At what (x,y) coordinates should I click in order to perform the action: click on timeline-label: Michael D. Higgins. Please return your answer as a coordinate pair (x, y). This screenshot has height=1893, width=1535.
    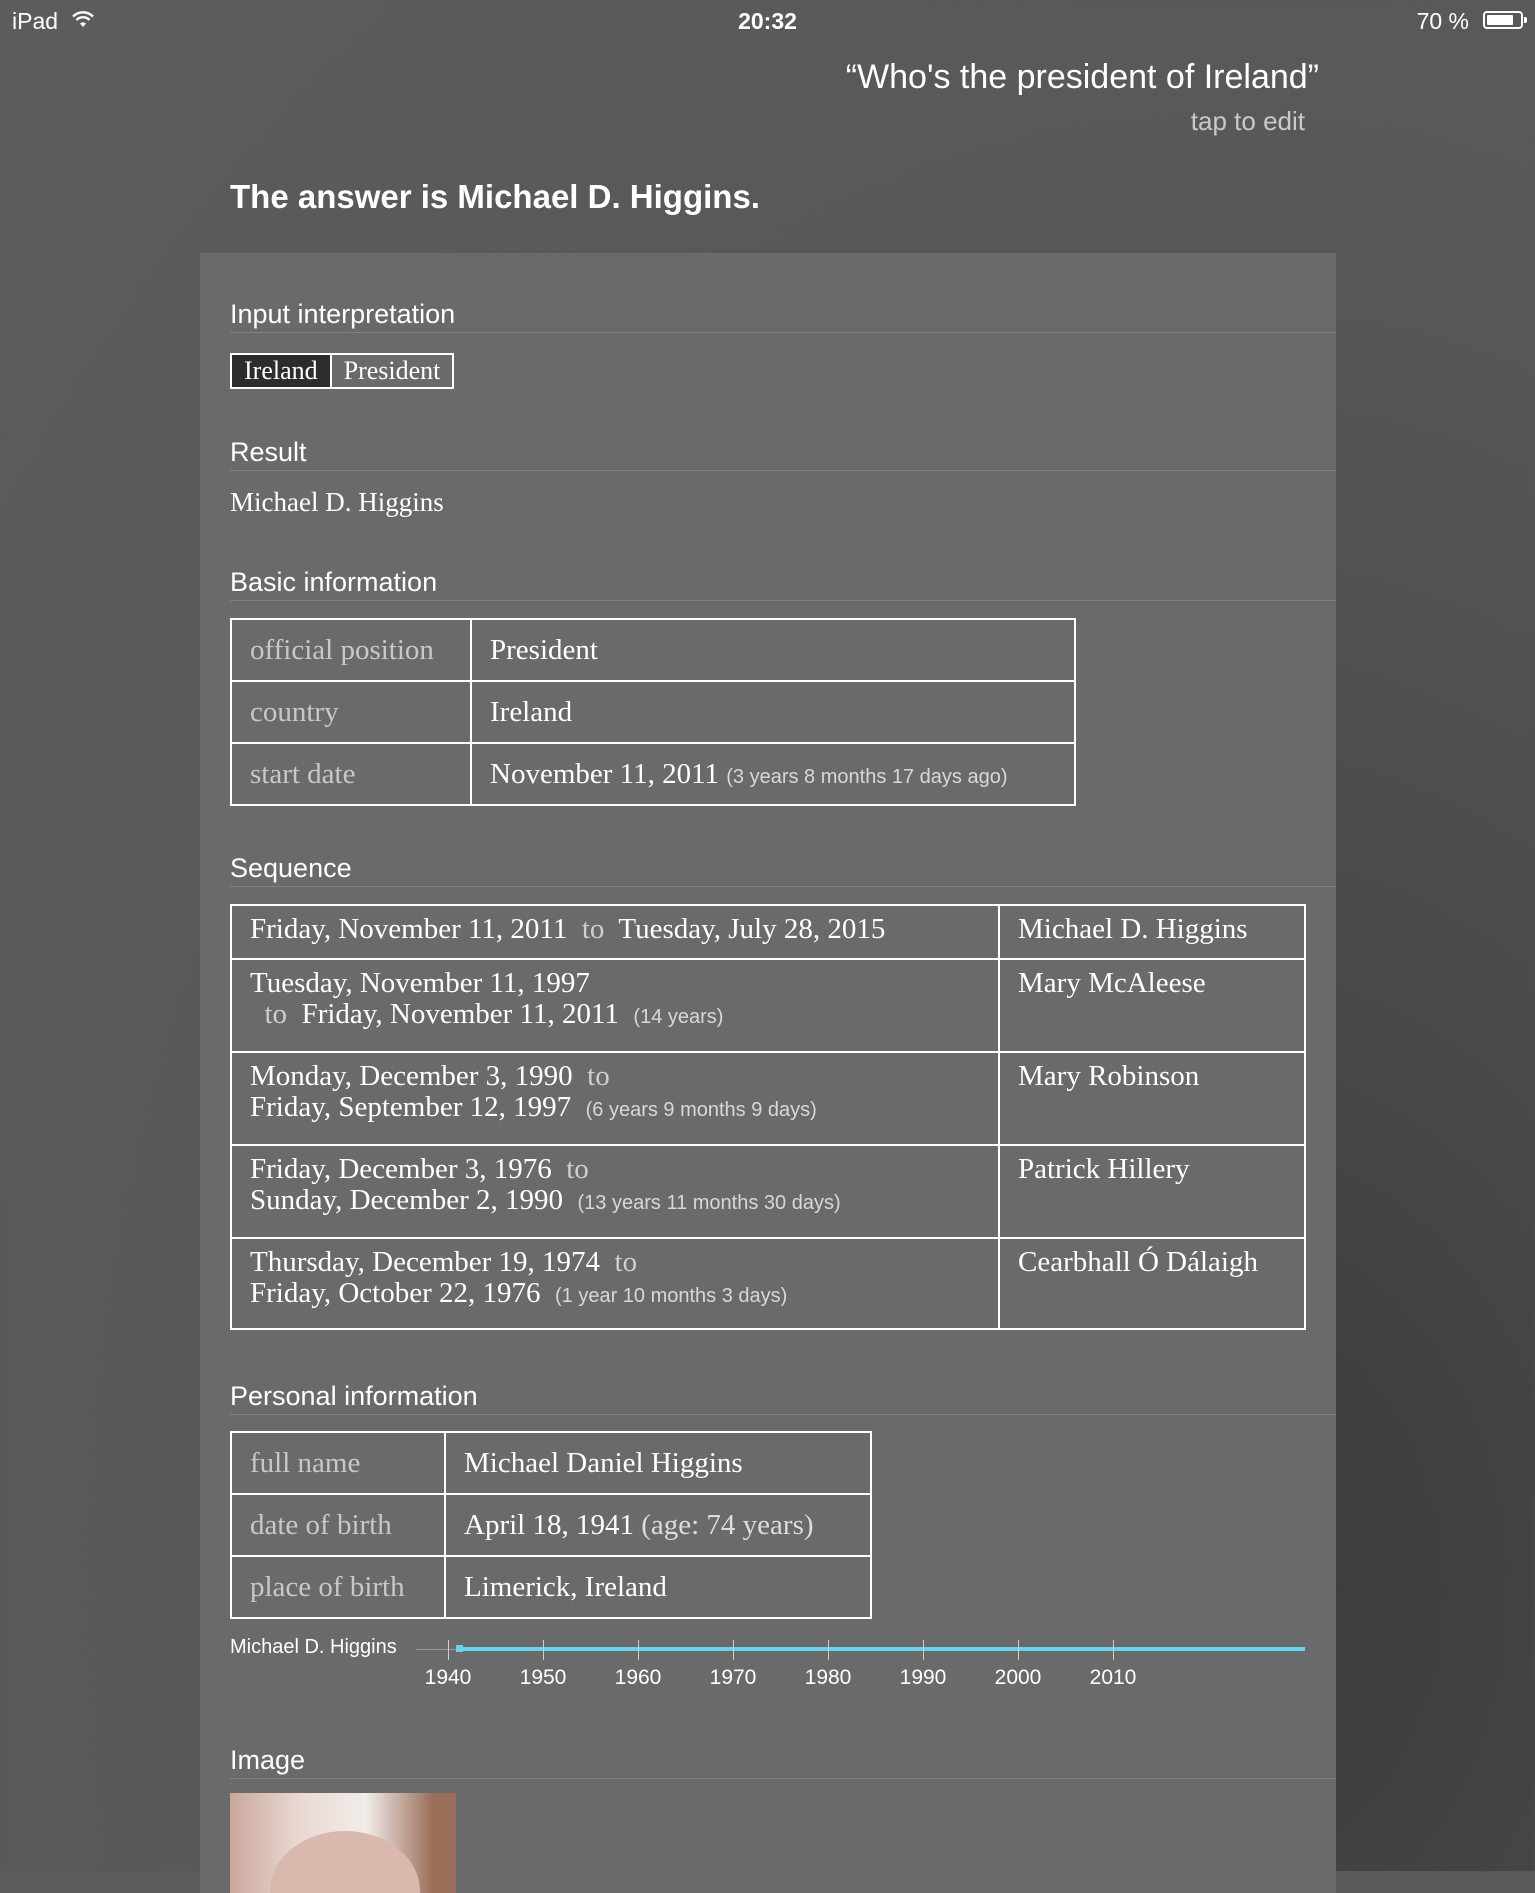
    Looking at the image, I should click on (313, 1647).